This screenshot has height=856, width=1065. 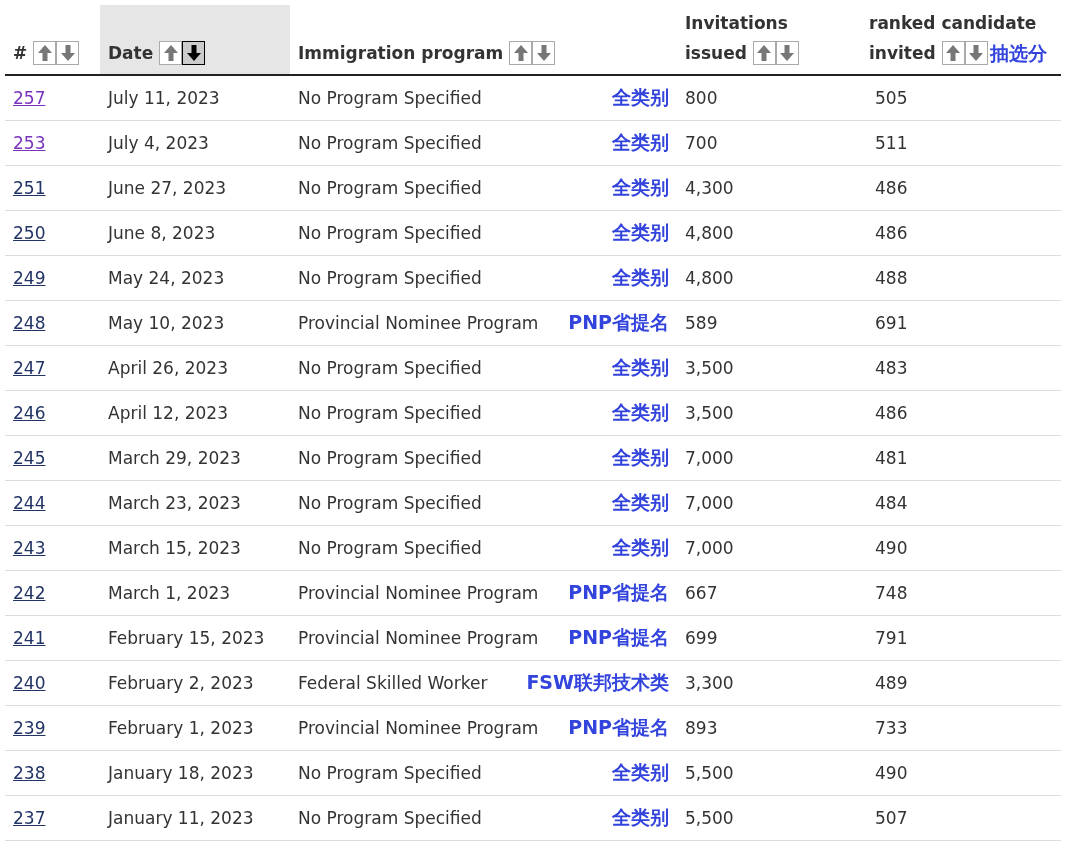 What do you see at coordinates (772, 593) in the screenshot?
I see `table-cell: 667` at bounding box center [772, 593].